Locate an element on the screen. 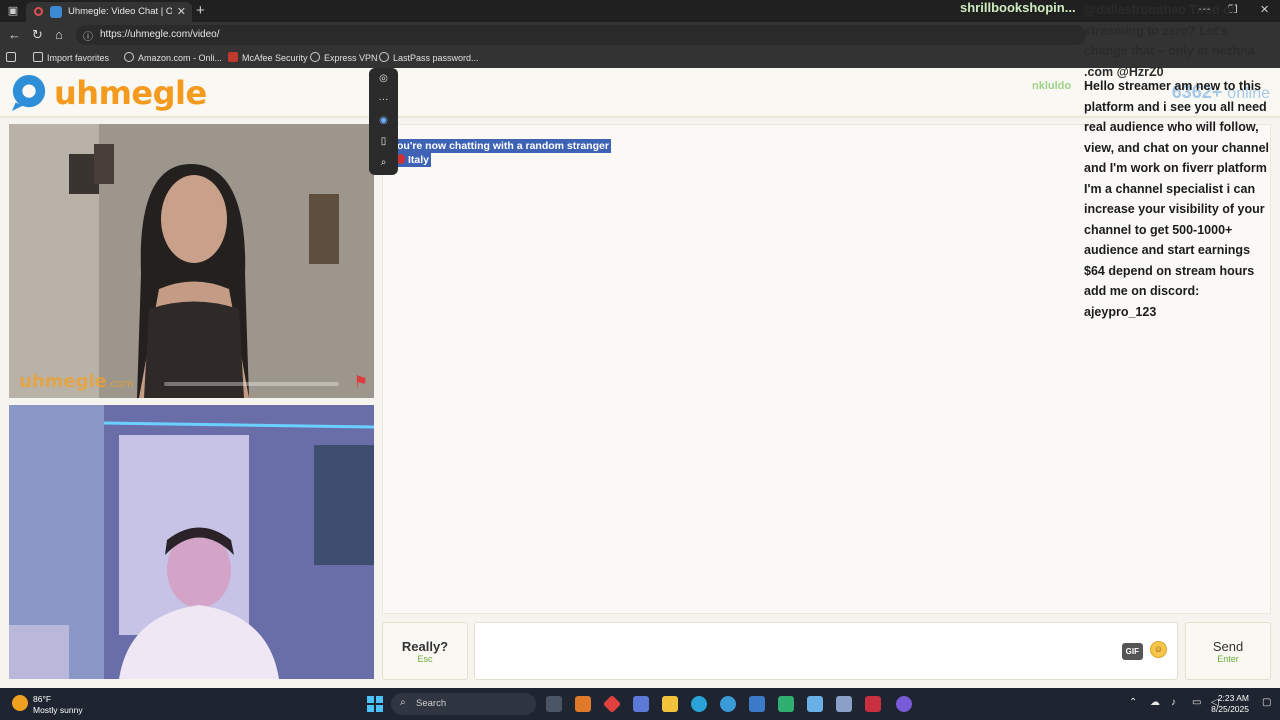 This screenshot has height=720, width=1280. tray-overflow-icon: ⌃ is located at coordinates (1133, 702).